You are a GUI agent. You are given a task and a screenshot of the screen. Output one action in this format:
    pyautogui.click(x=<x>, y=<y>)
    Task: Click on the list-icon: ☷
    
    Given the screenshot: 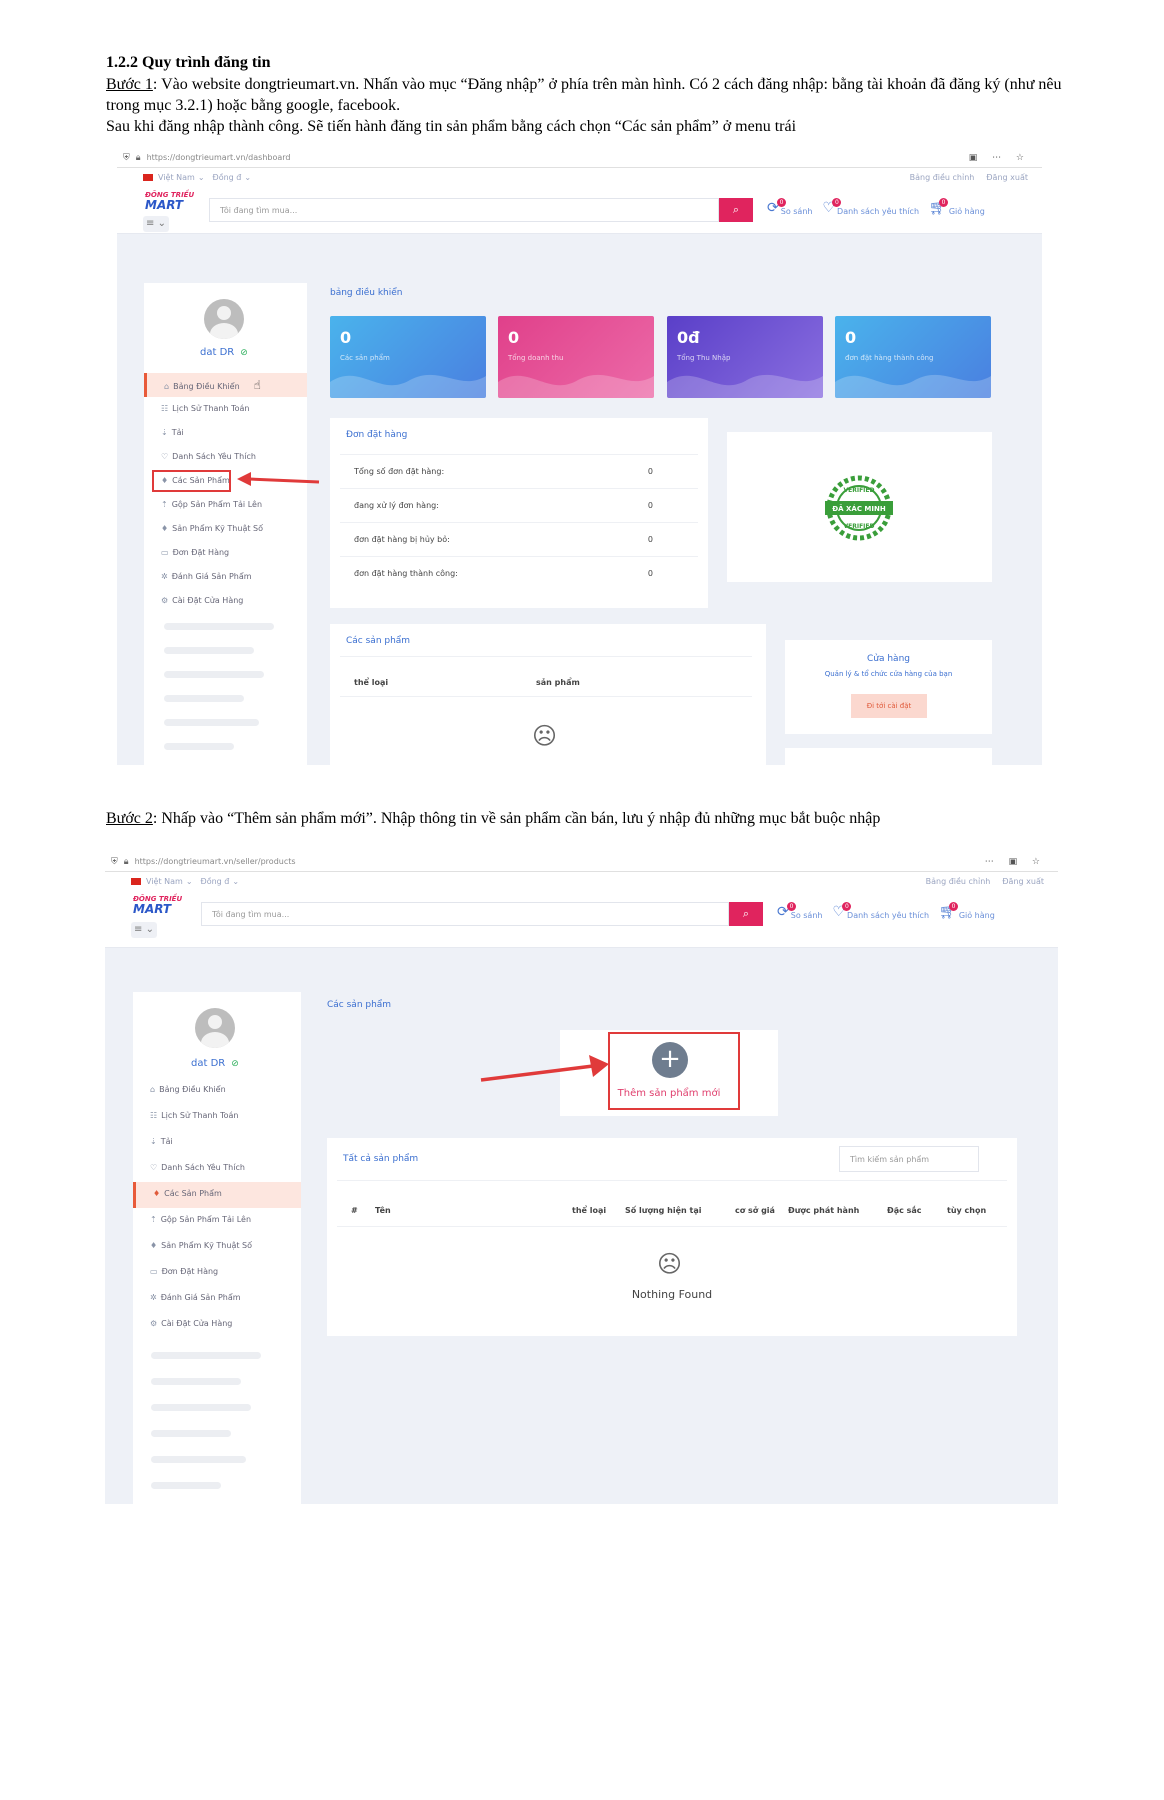 What is the action you would take?
    pyautogui.click(x=165, y=408)
    